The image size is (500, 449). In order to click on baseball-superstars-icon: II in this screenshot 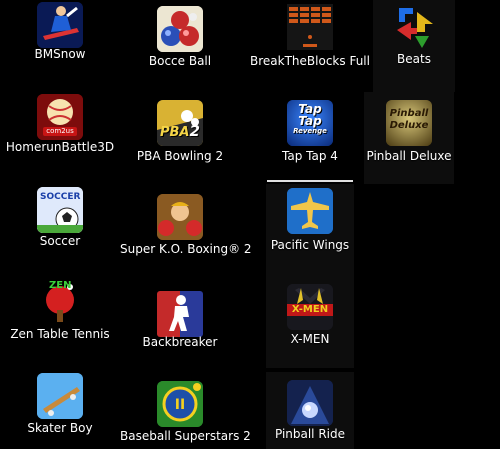, I will do `click(180, 404)`.